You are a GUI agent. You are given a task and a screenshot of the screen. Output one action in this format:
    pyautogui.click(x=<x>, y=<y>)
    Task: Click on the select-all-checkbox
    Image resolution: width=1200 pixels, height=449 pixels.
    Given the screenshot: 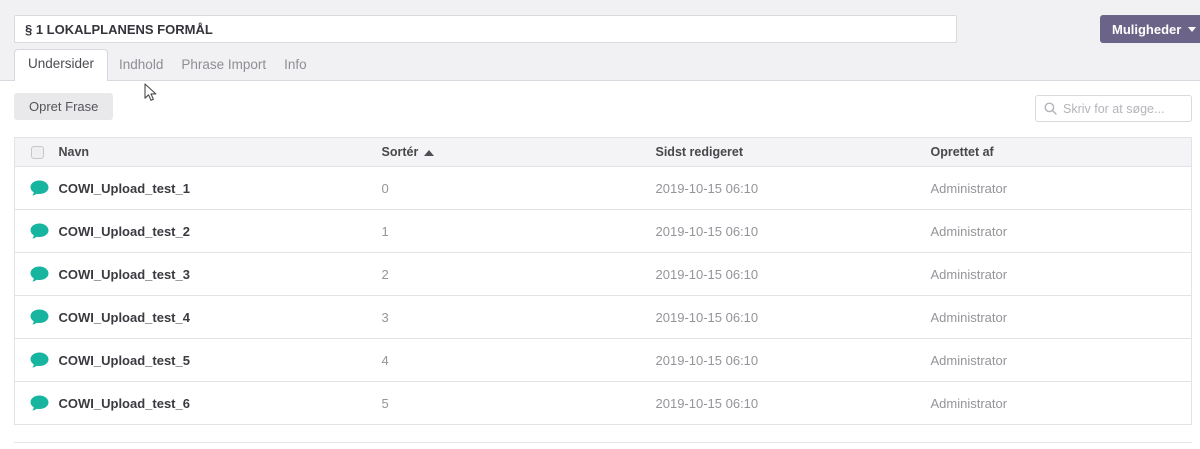 What is the action you would take?
    pyautogui.click(x=37, y=152)
    